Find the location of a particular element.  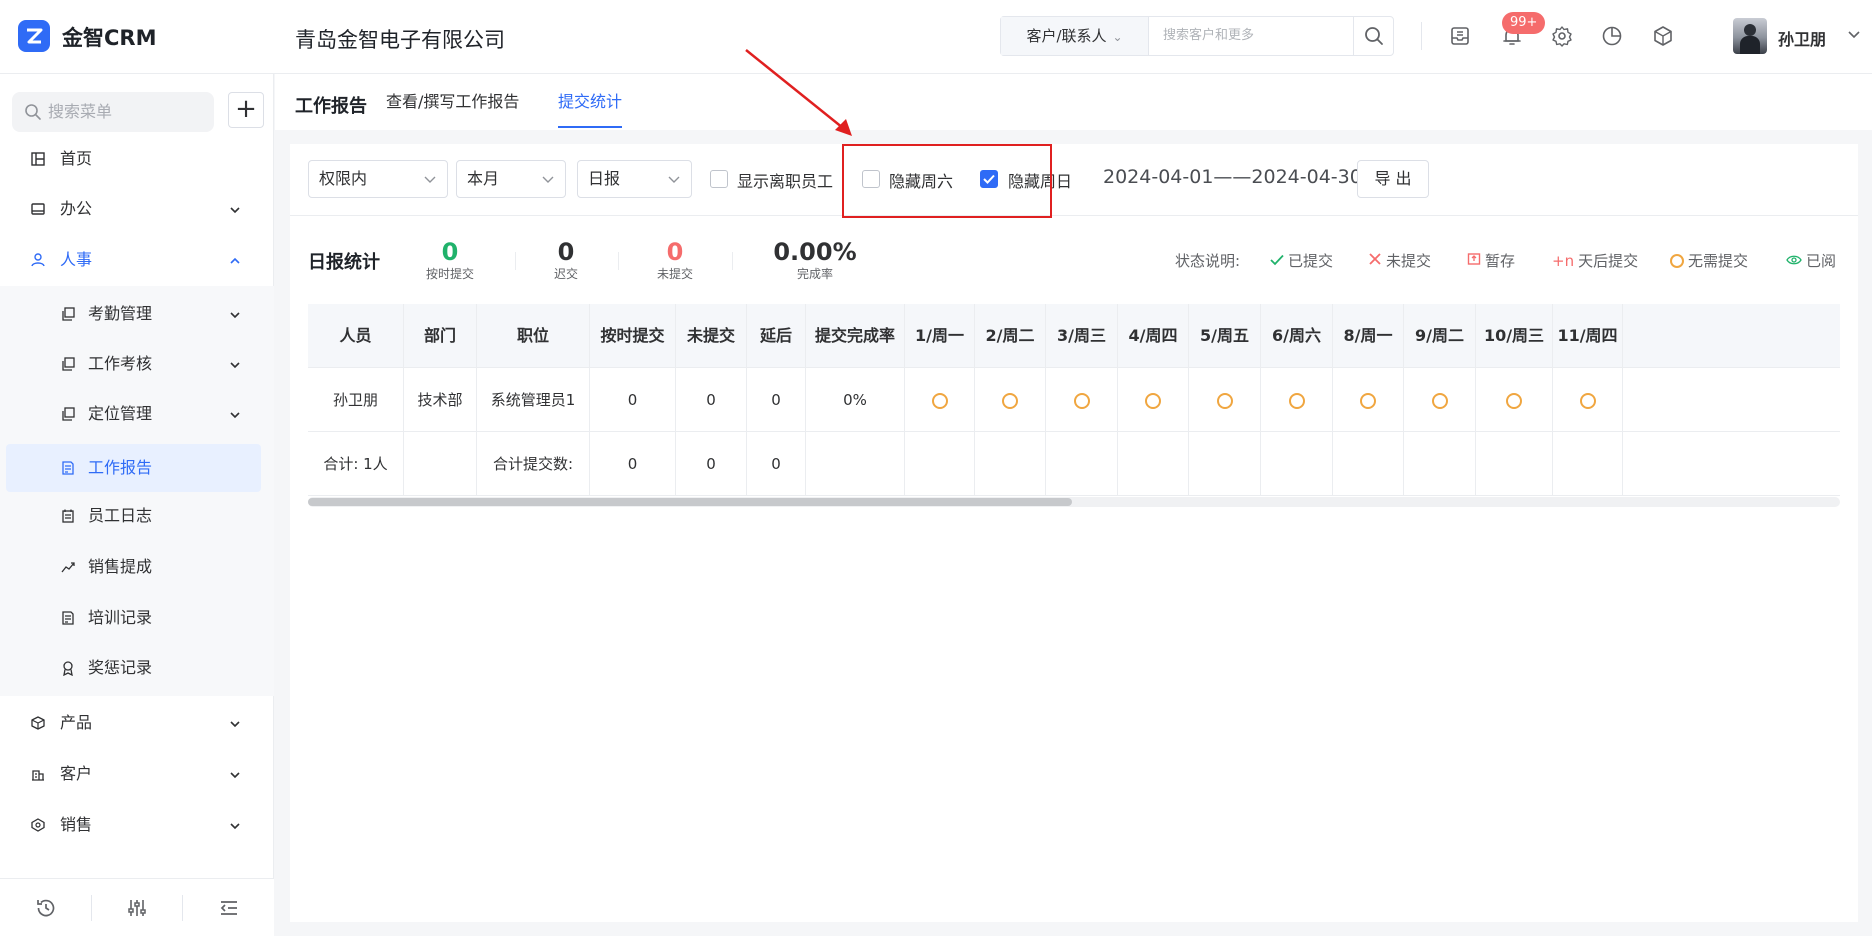

legend-not-submitted: 未提交 is located at coordinates (1399, 260).